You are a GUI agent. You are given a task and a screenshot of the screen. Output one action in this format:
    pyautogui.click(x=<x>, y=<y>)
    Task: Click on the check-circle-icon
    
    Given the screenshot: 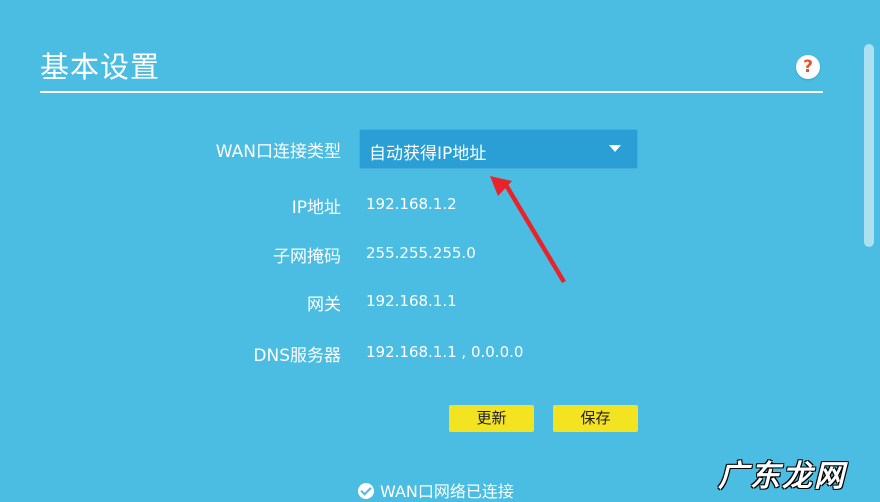 What is the action you would take?
    pyautogui.click(x=366, y=491)
    